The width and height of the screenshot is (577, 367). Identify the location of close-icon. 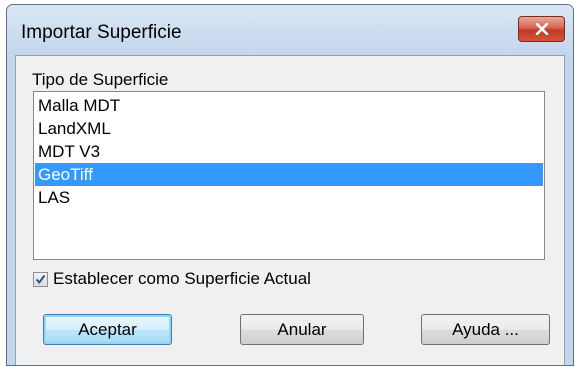
(541, 29).